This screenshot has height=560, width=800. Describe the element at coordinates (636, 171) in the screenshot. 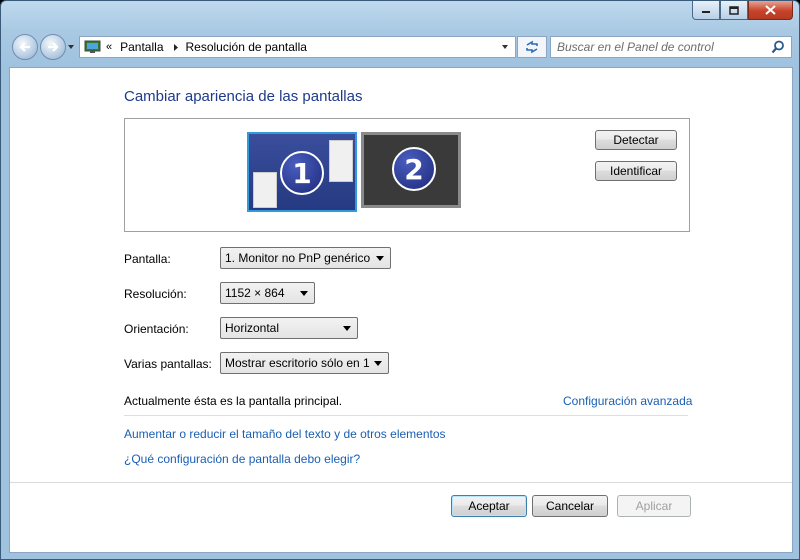

I see `identify-button: Identificar` at that location.